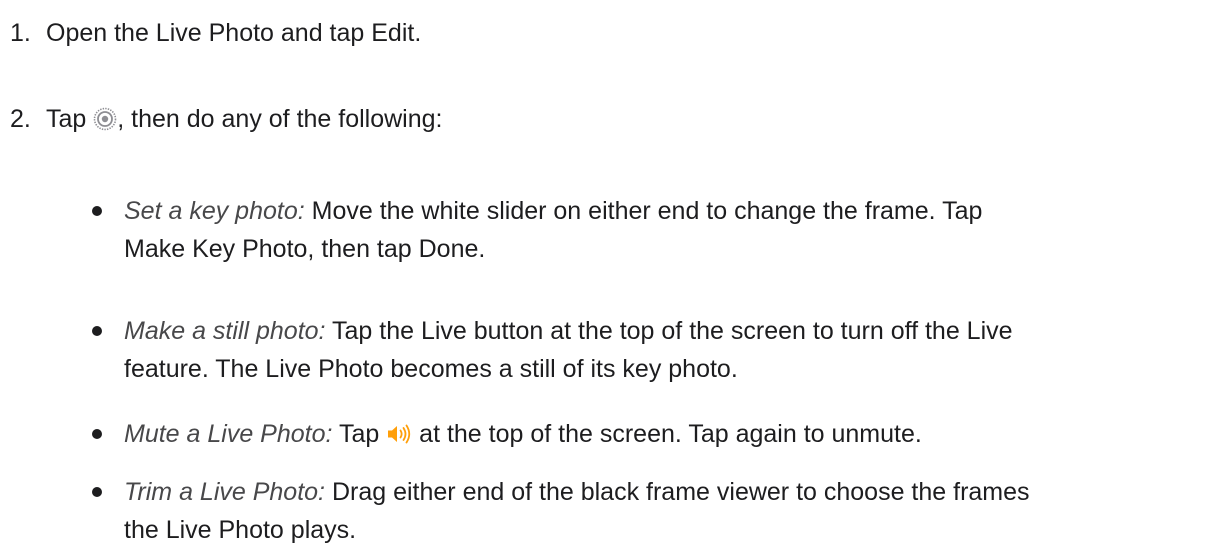  What do you see at coordinates (280, 119) in the screenshot?
I see `step-text-after: , then do any of the following:` at bounding box center [280, 119].